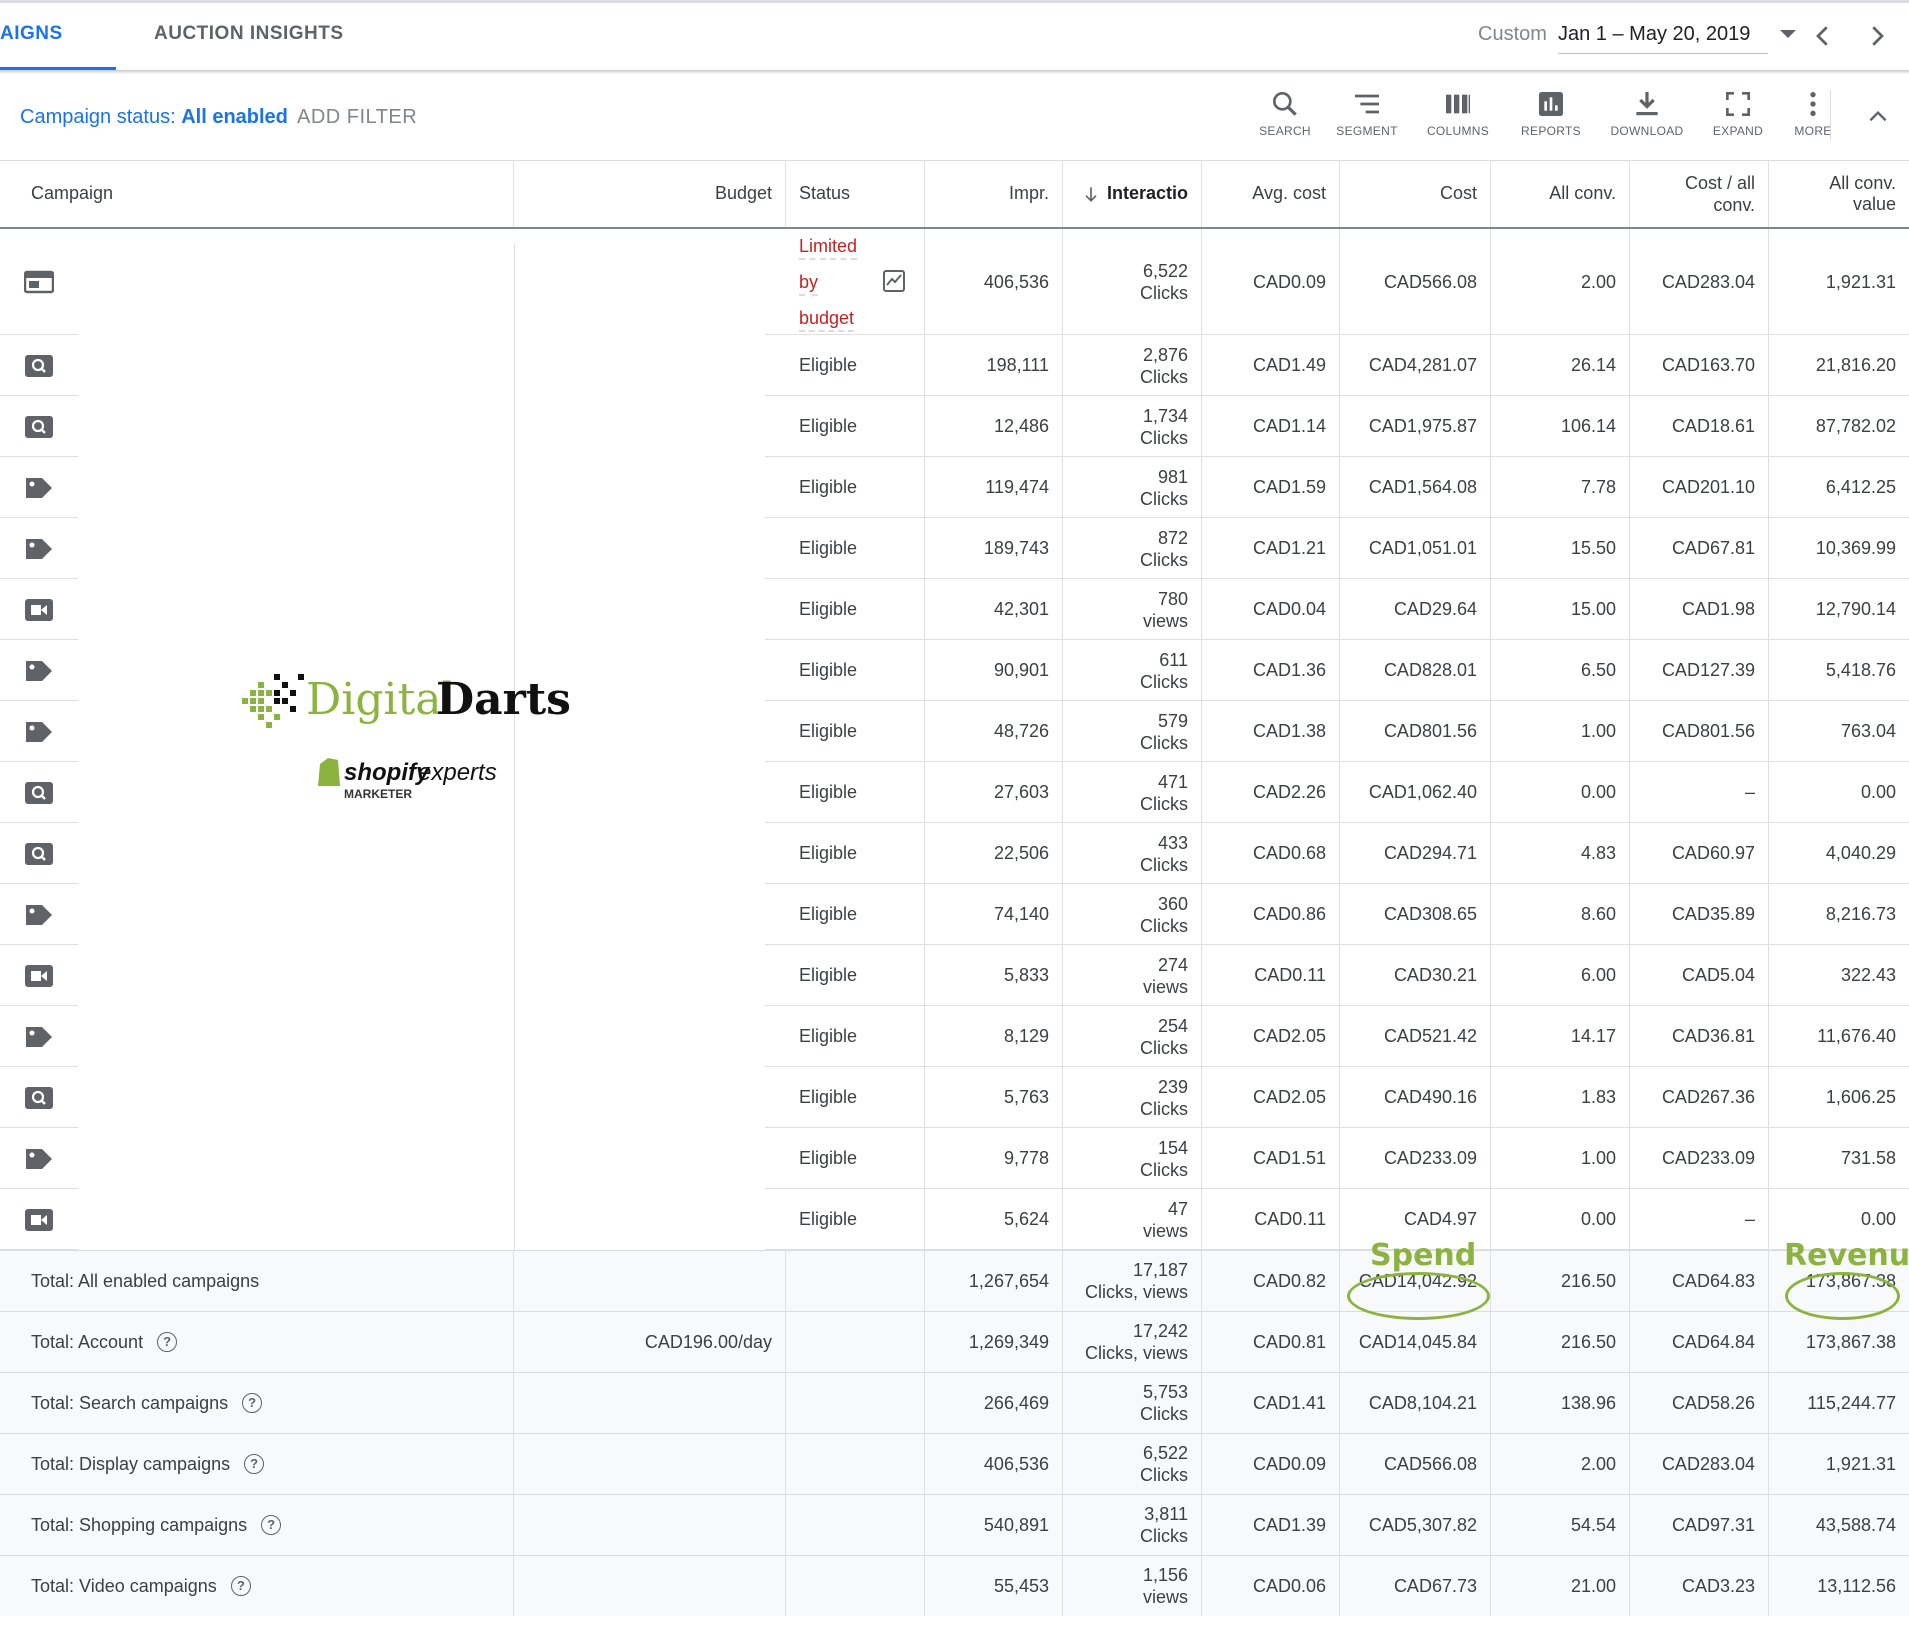  I want to click on total-cost-cell: CAD14,045.84, so click(1415, 1342).